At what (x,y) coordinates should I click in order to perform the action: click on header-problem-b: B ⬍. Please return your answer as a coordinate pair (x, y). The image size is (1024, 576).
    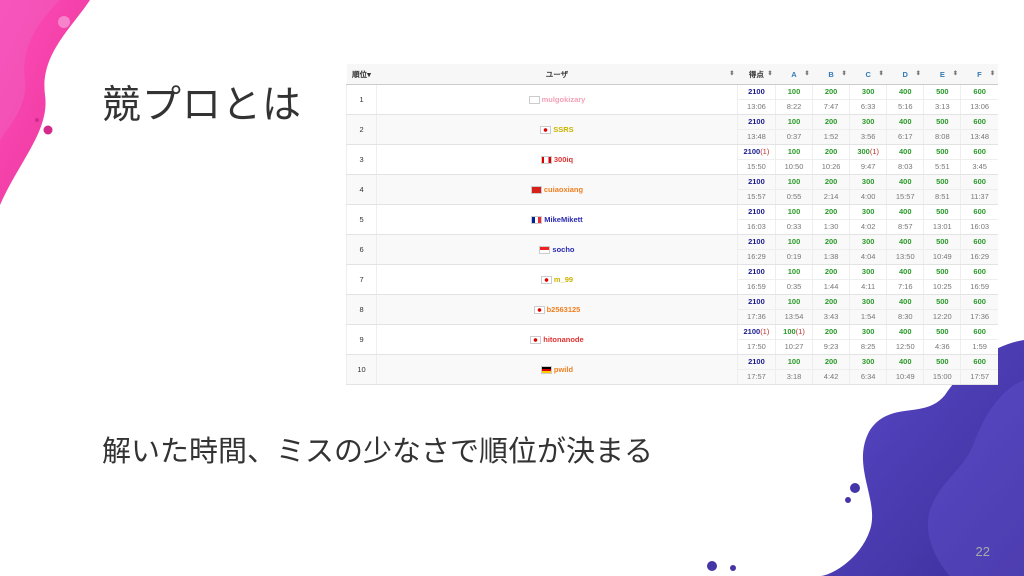
    Looking at the image, I should click on (831, 74).